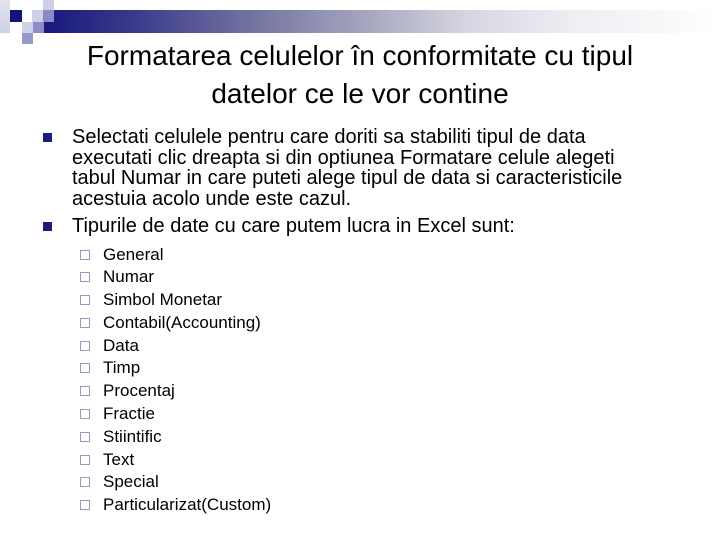  What do you see at coordinates (131, 482) in the screenshot?
I see `list-item-label: Special` at bounding box center [131, 482].